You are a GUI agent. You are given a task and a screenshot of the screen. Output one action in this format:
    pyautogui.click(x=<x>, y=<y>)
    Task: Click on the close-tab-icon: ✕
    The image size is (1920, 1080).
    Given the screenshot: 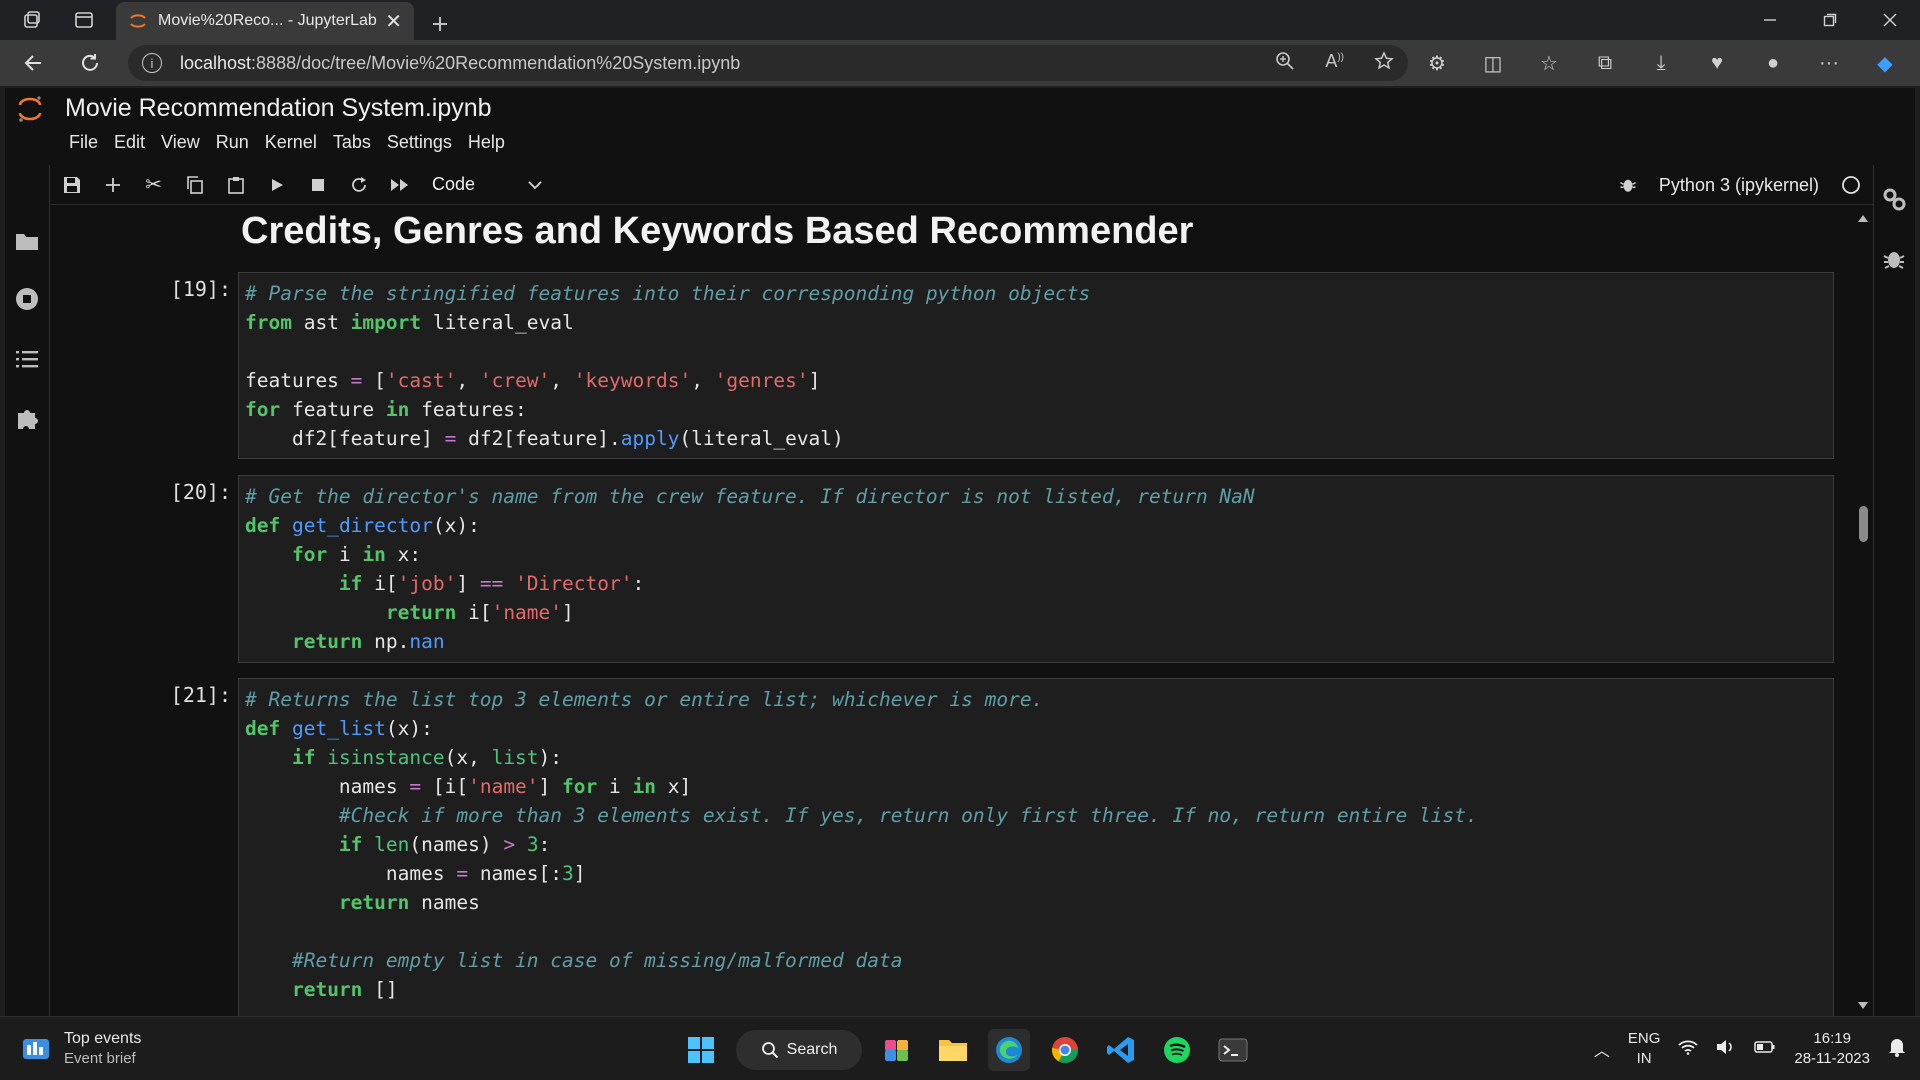 What is the action you would take?
    pyautogui.click(x=393, y=21)
    